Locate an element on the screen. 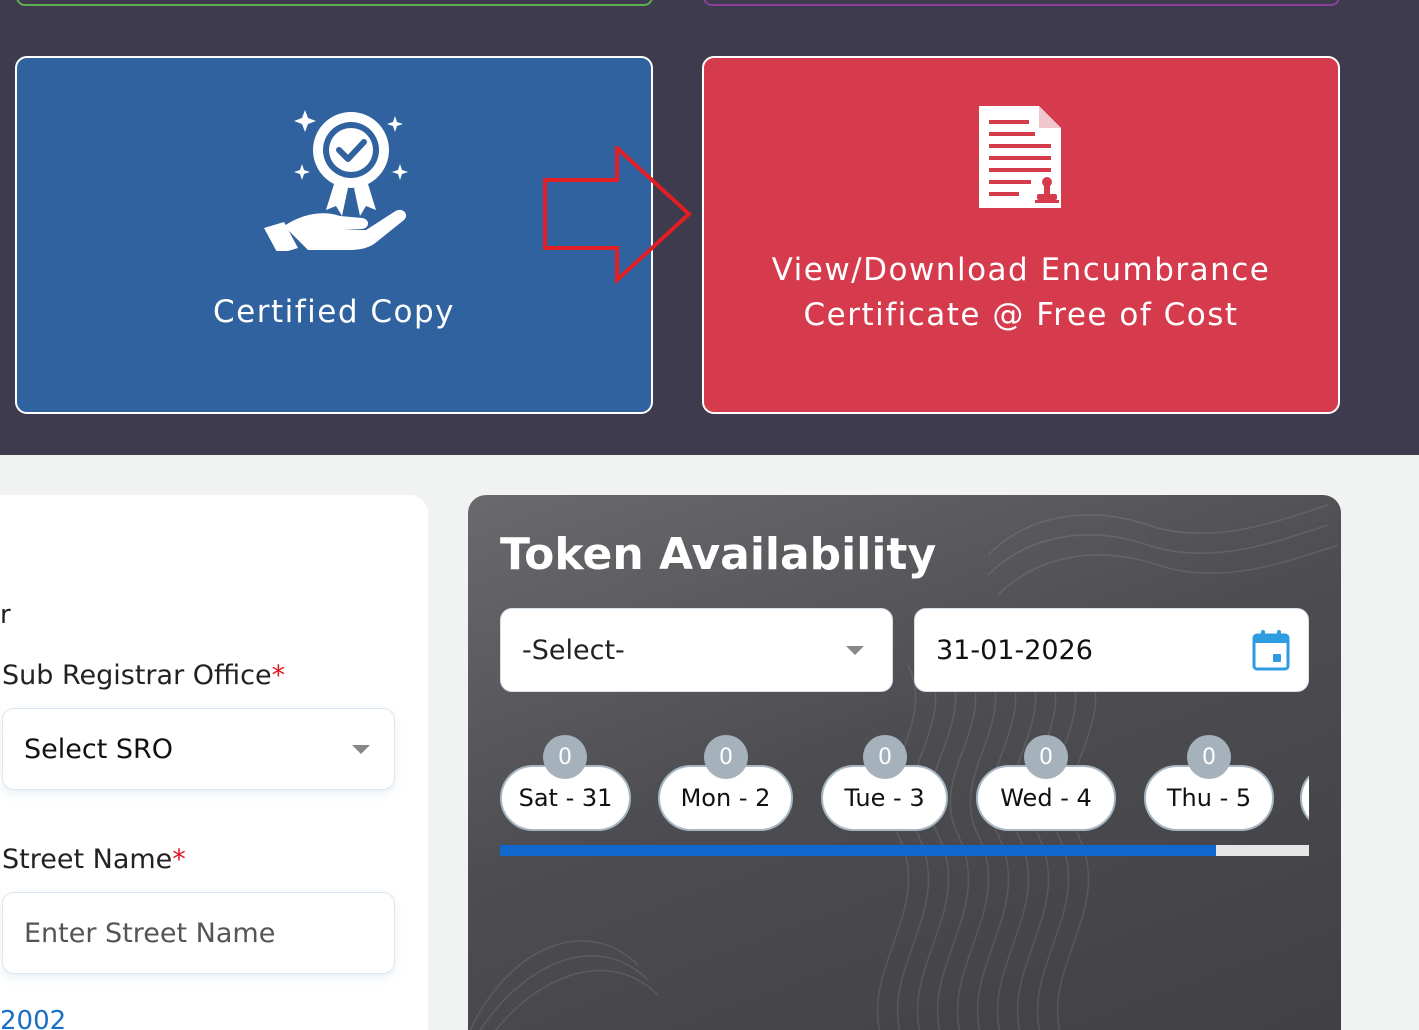 The height and width of the screenshot is (1030, 1419). scrollbar-thumb is located at coordinates (858, 850).